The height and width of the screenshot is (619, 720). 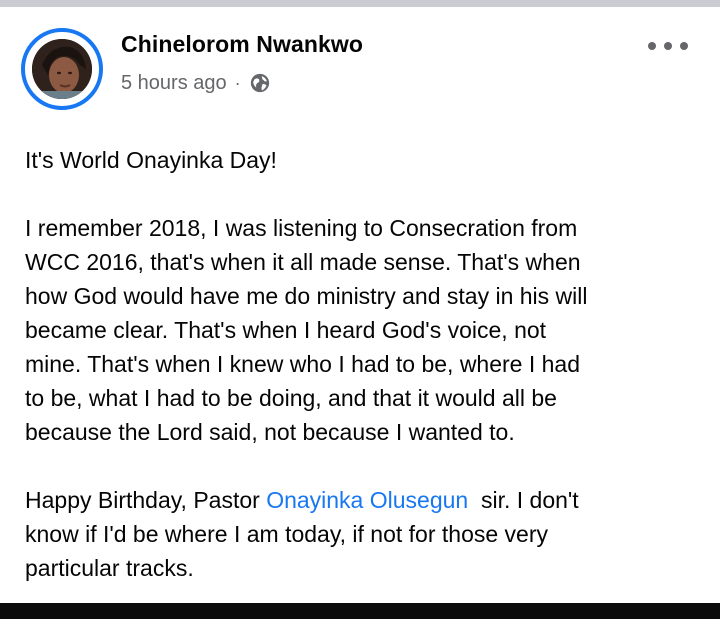 I want to click on post-text: sir. I don't, so click(x=523, y=500).